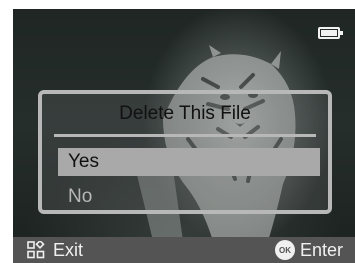 Image resolution: width=355 pixels, height=263 pixels. I want to click on menu-grid-icon, so click(36, 250).